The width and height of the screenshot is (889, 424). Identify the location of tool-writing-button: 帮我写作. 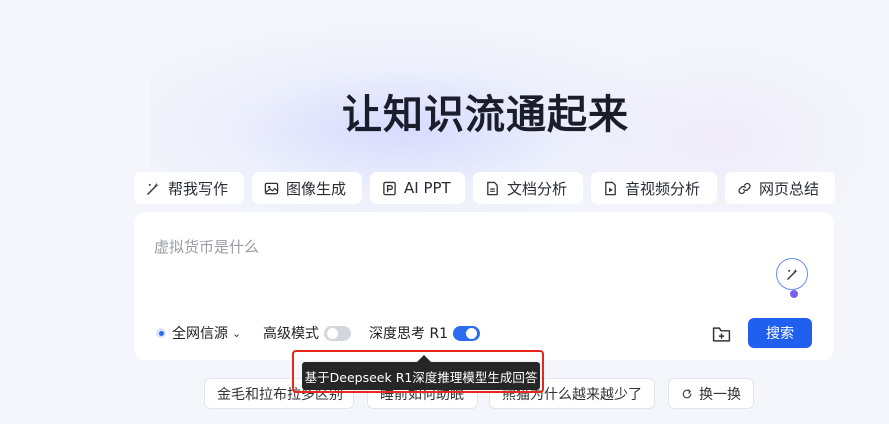
(189, 188).